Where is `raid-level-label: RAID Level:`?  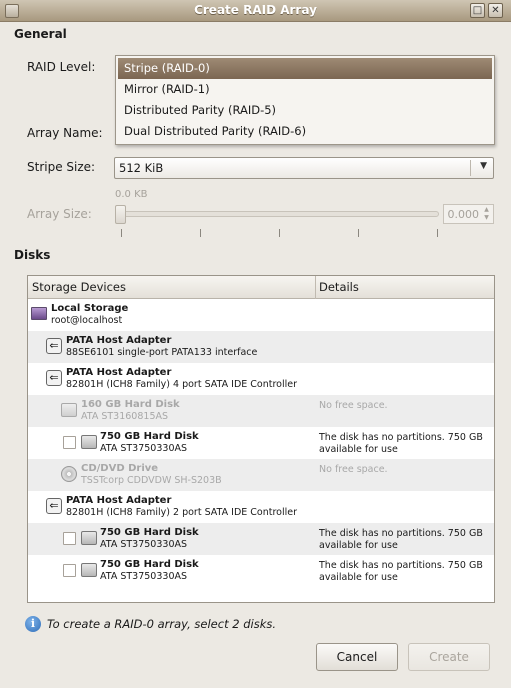 raid-level-label: RAID Level: is located at coordinates (61, 67).